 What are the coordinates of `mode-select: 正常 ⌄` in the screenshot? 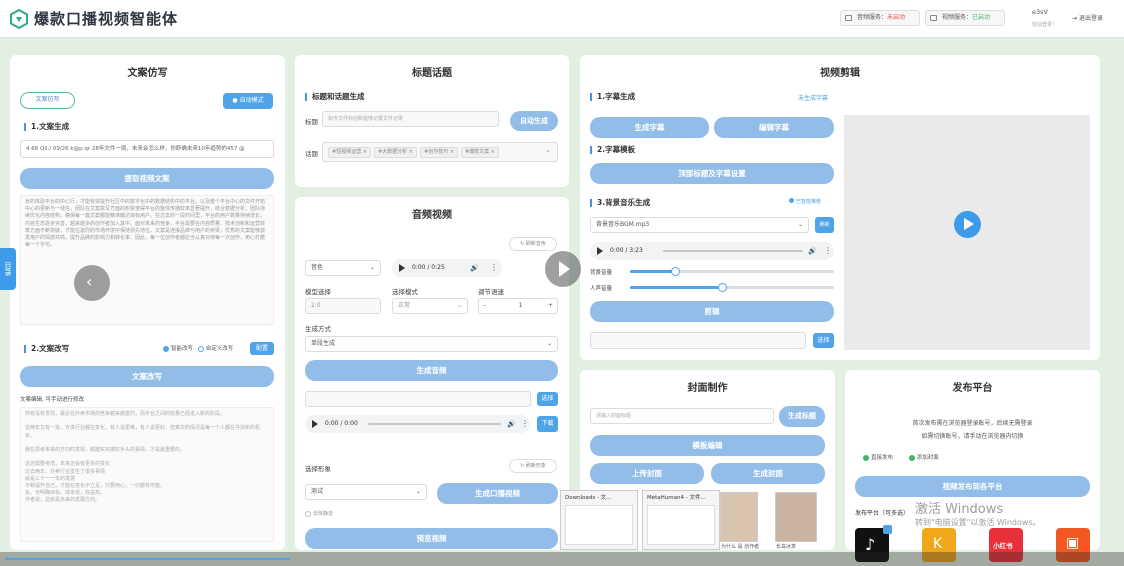 It's located at (430, 306).